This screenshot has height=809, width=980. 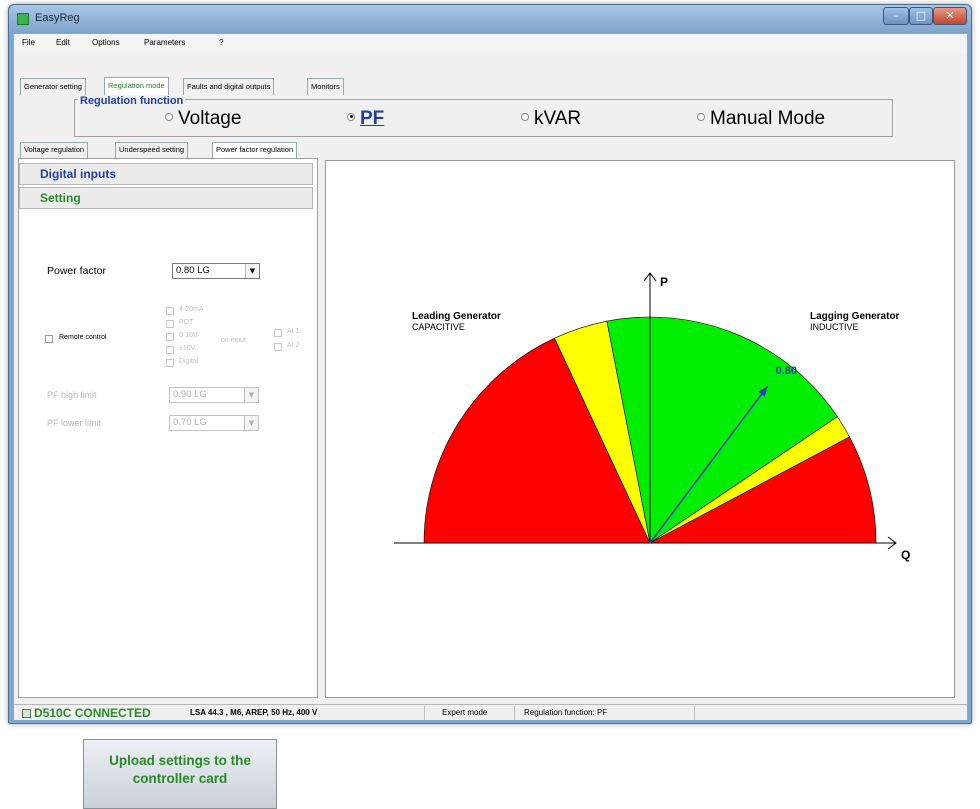 What do you see at coordinates (76, 271) in the screenshot?
I see `power-factor-label: Power factor` at bounding box center [76, 271].